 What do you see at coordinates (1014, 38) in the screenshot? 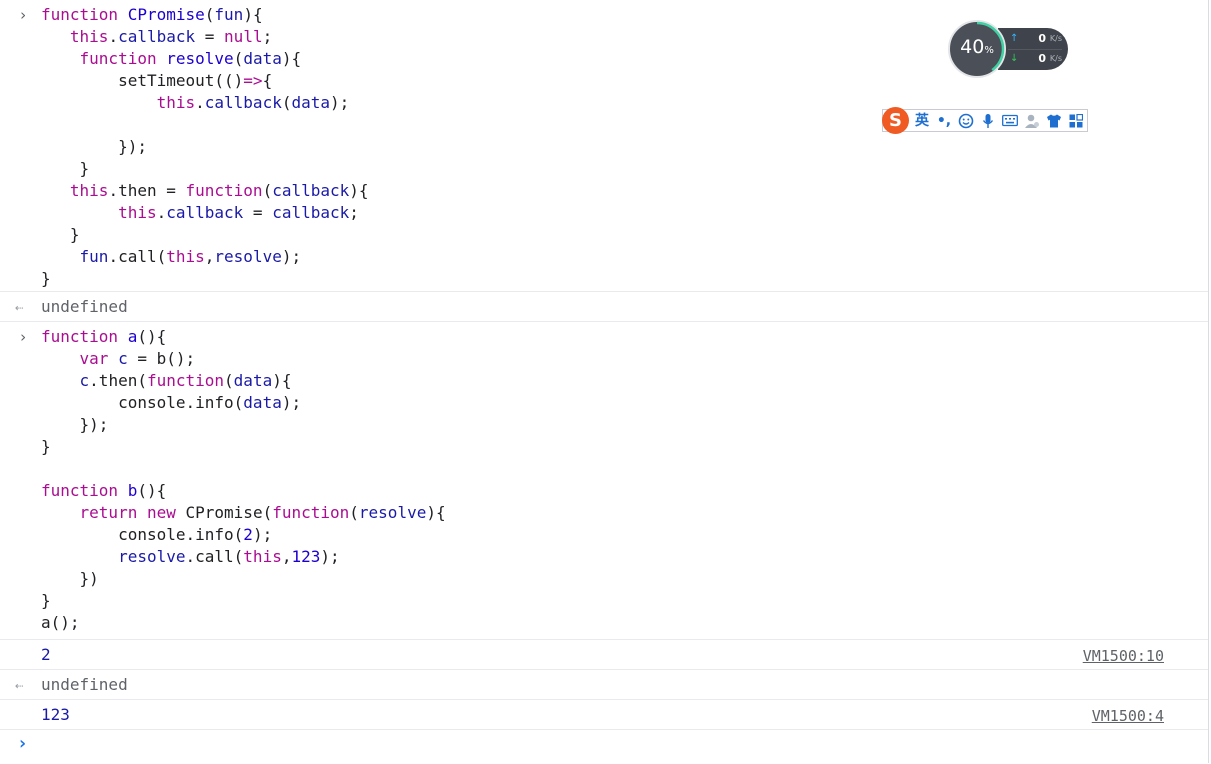
I see `upload-arrow-icon: ↑` at bounding box center [1014, 38].